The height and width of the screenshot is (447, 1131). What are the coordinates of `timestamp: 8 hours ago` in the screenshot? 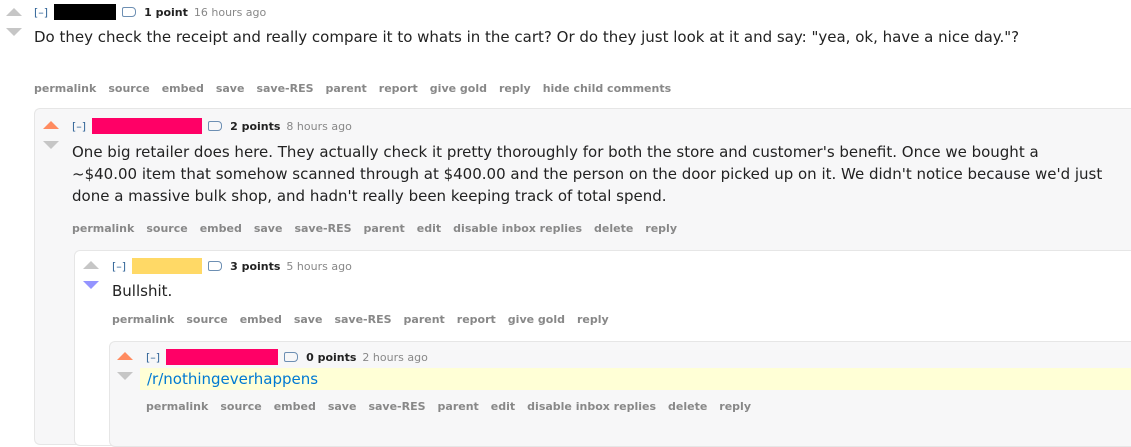 It's located at (319, 126).